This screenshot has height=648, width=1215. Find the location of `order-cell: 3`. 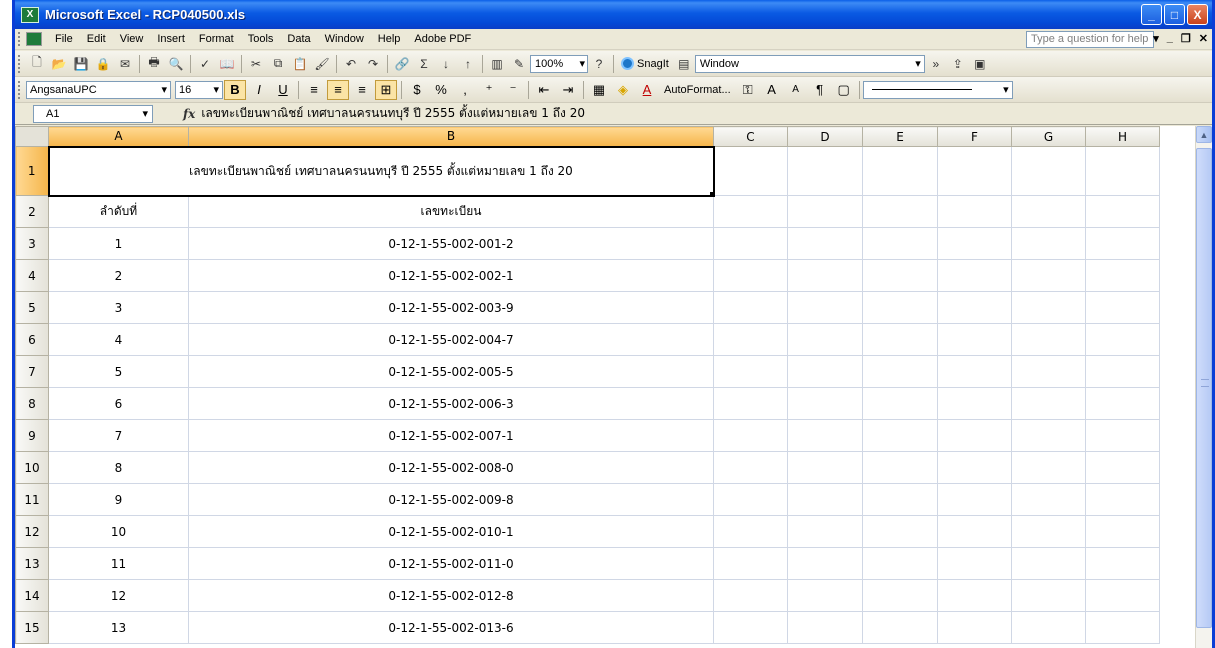

order-cell: 3 is located at coordinates (118, 307).